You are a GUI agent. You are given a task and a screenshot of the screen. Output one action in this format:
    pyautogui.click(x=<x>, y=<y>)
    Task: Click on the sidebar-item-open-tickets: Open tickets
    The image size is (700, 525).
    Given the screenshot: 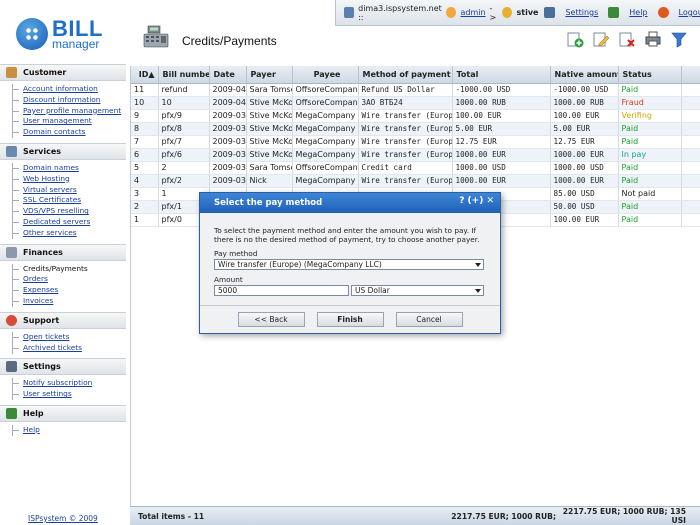 What is the action you would take?
    pyautogui.click(x=69, y=337)
    